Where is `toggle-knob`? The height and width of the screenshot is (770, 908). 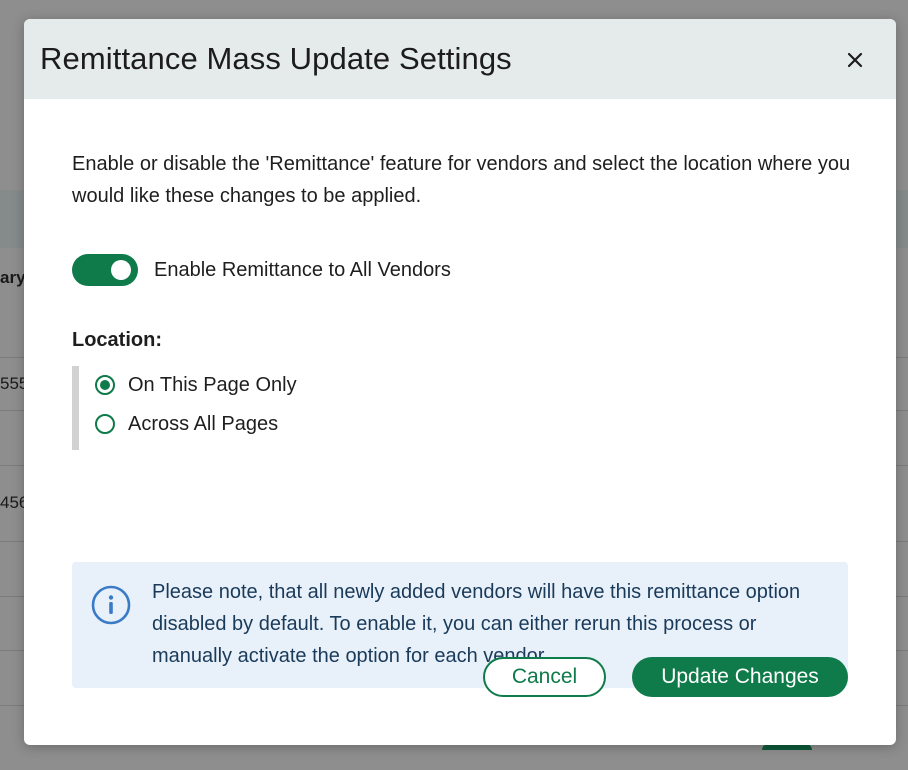 toggle-knob is located at coordinates (121, 270).